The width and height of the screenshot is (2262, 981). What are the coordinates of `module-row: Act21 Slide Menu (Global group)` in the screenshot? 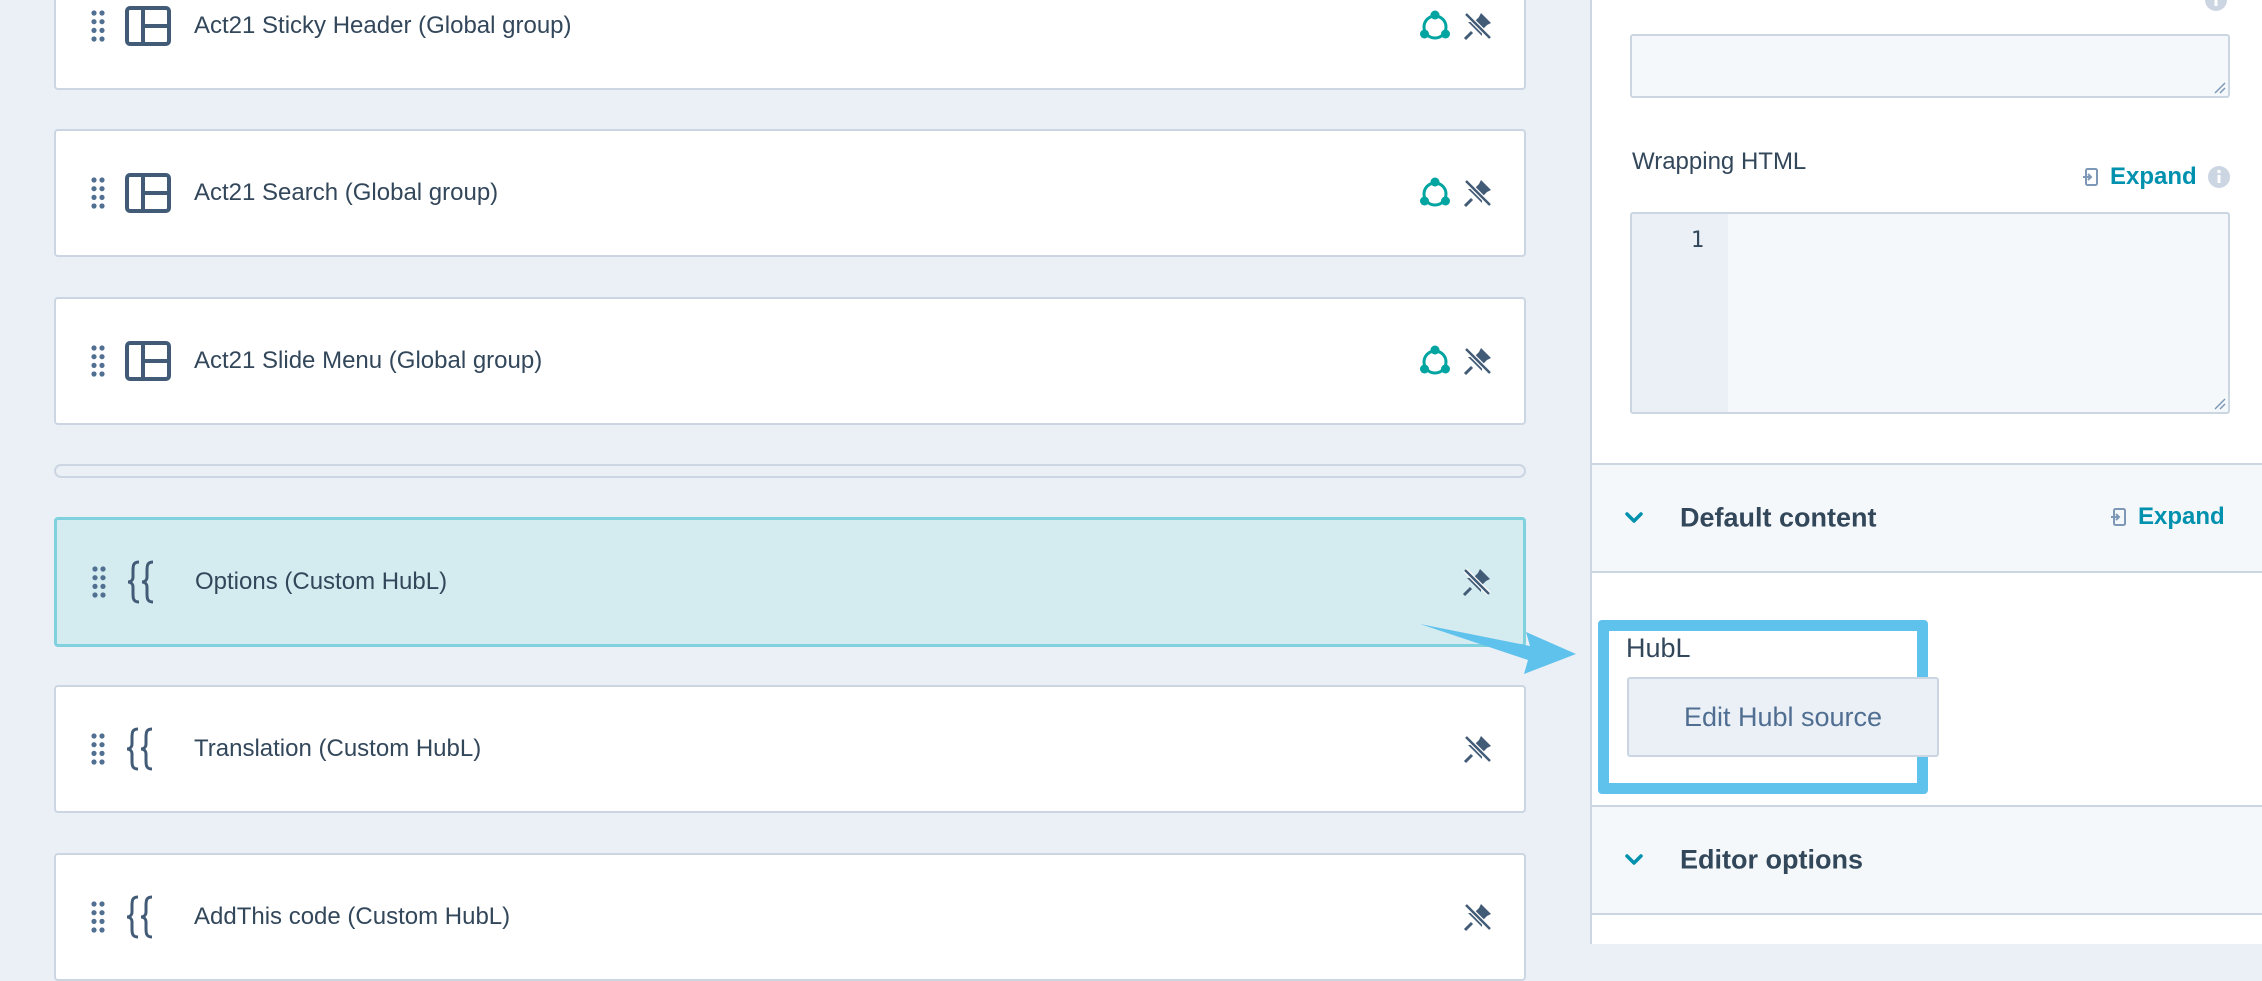 It's located at (790, 361).